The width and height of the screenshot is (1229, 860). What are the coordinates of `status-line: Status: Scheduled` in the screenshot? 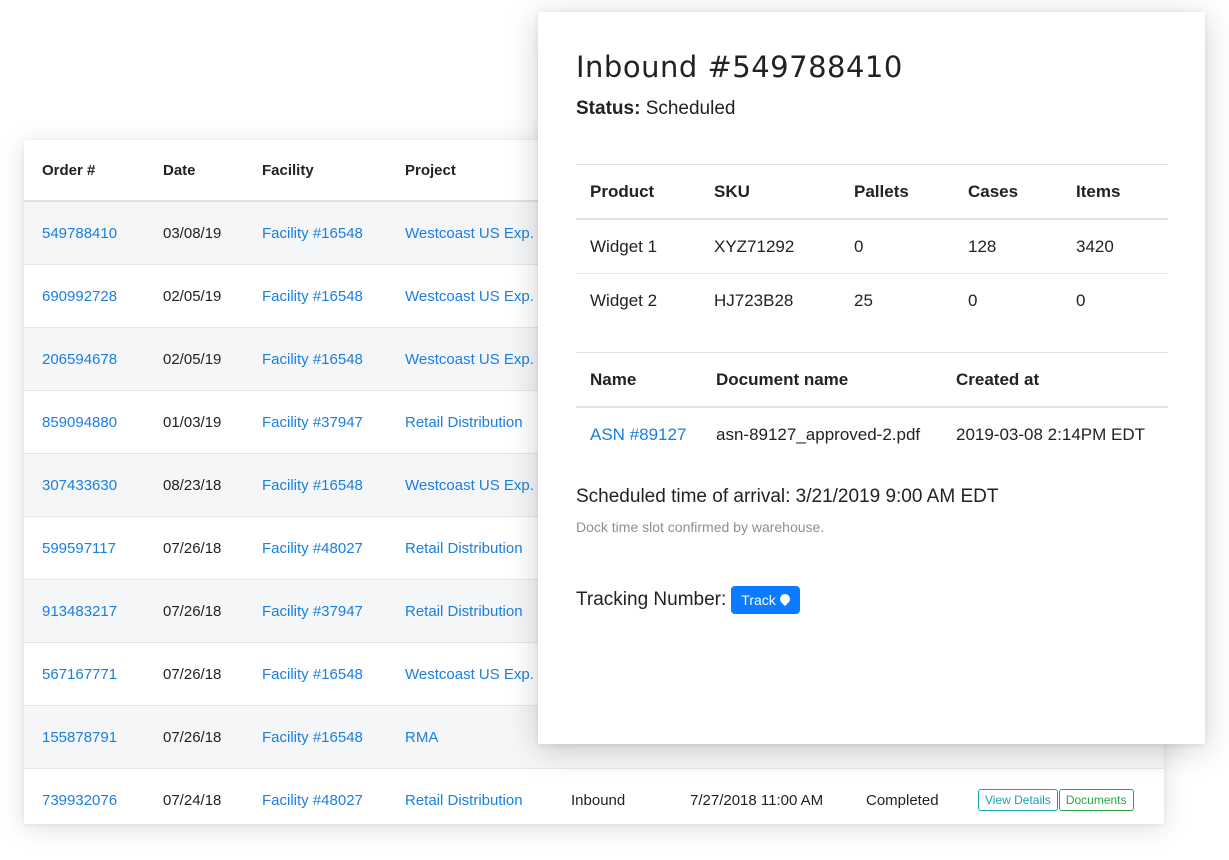 It's located at (655, 109).